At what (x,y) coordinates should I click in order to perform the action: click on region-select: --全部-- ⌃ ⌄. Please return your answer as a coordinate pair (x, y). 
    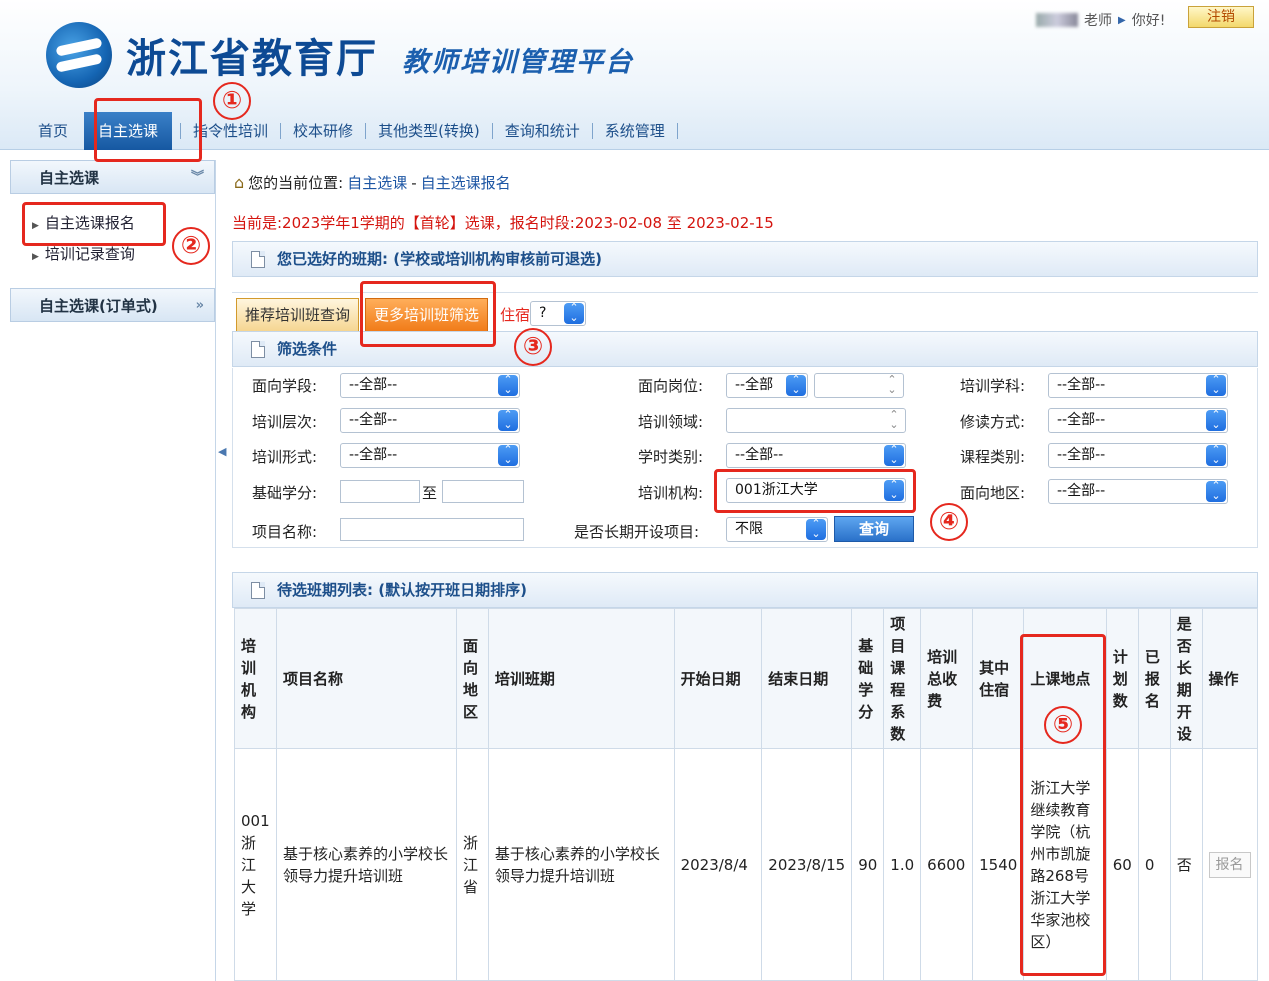
    Looking at the image, I should click on (1138, 491).